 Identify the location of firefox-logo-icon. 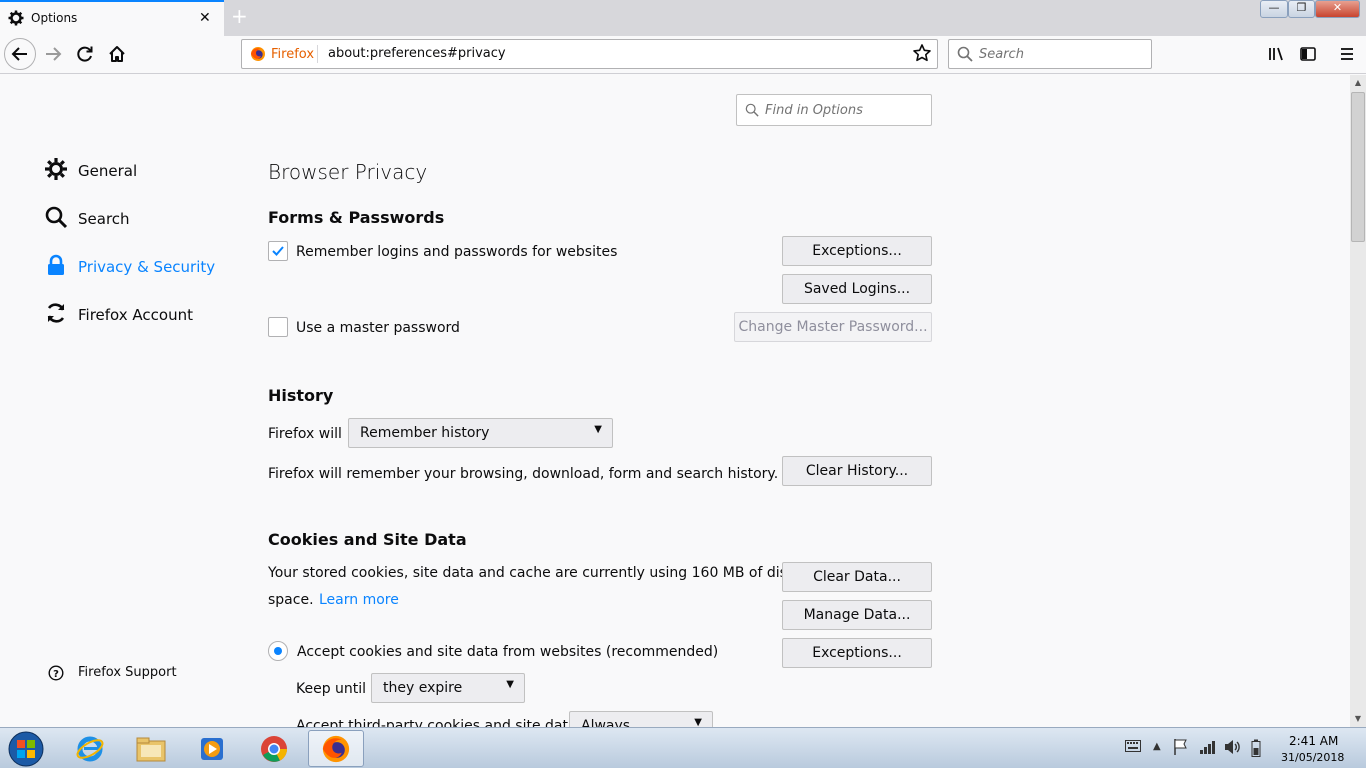
(258, 54).